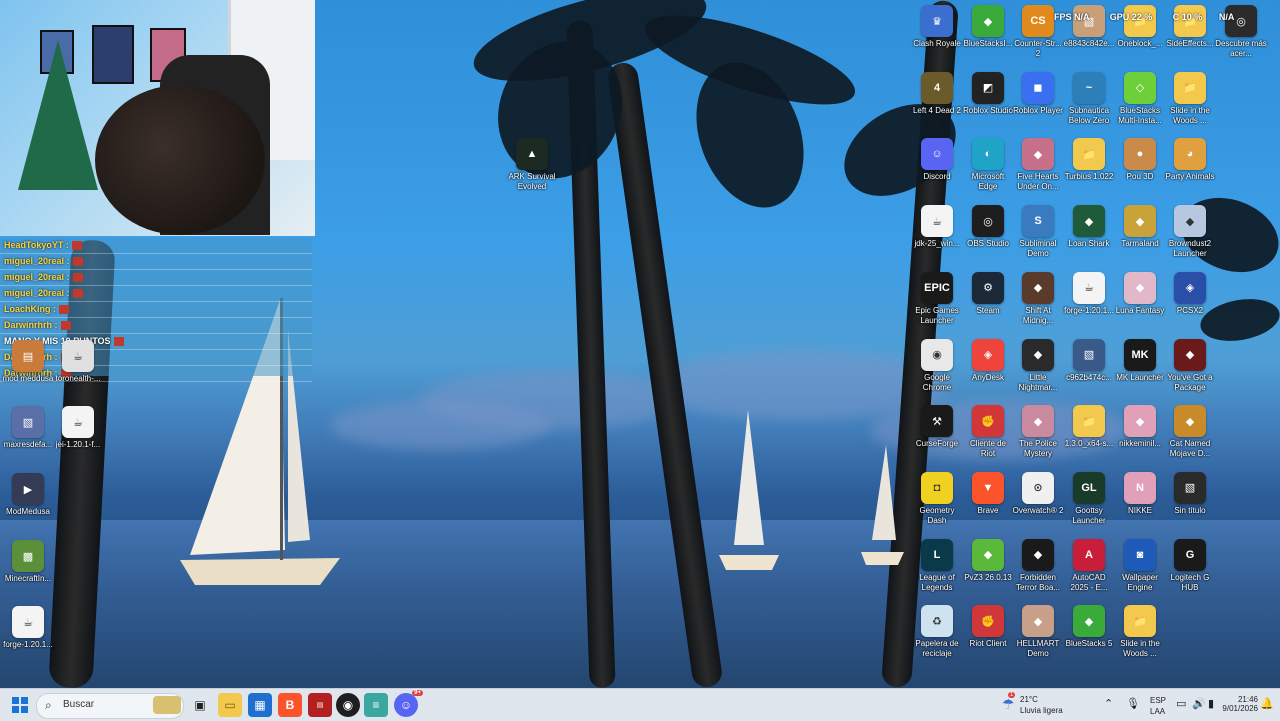  Describe the element at coordinates (1140, 227) in the screenshot. I see `desktop-icon: ◆ Tarmaland` at that location.